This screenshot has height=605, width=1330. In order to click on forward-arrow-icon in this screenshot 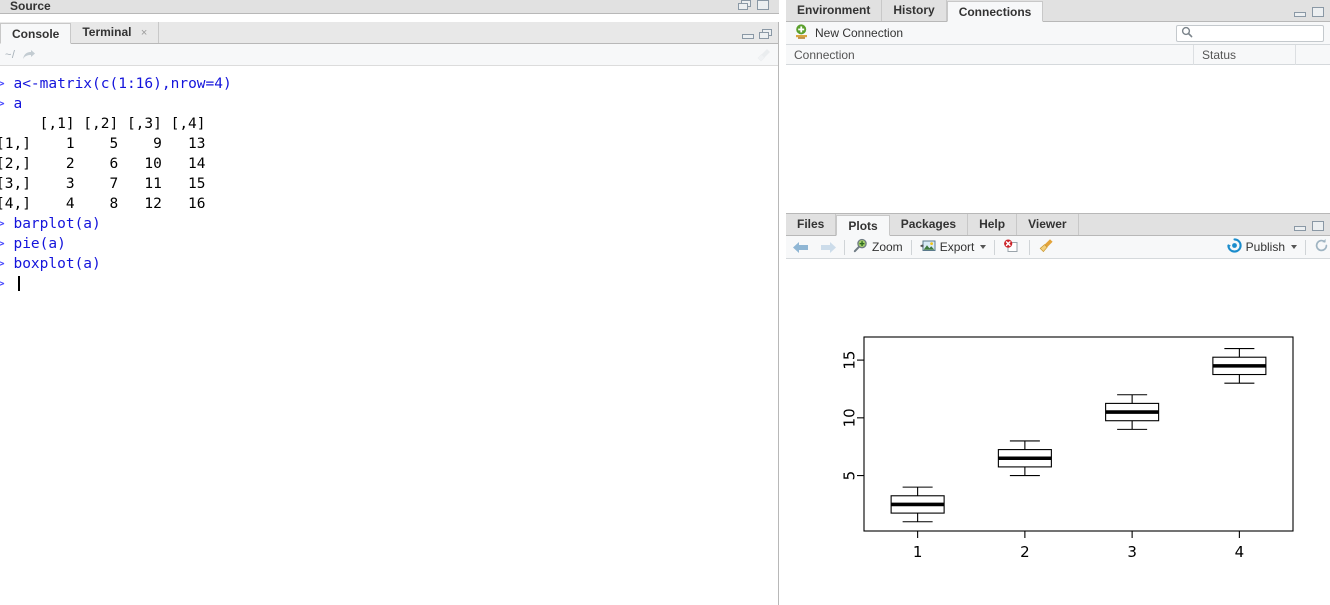, I will do `click(828, 247)`.